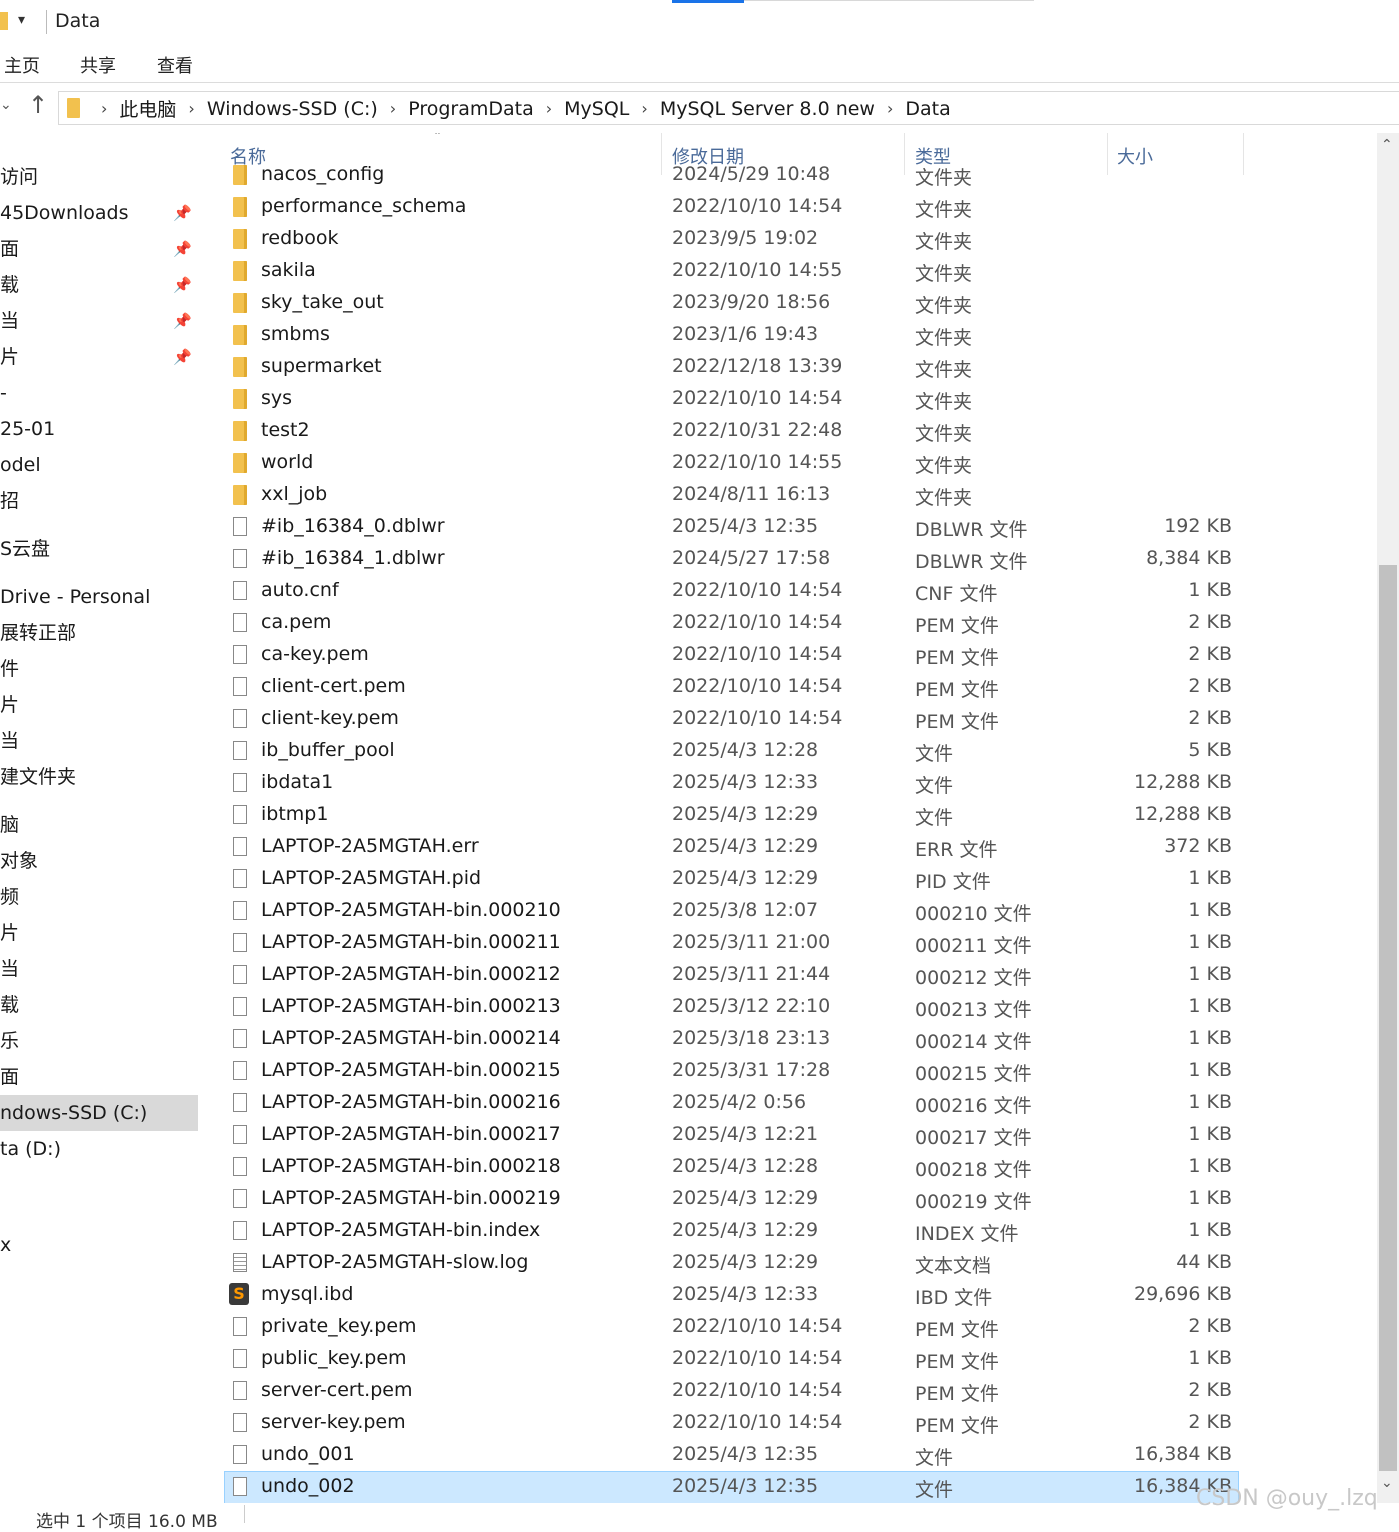  What do you see at coordinates (596, 109) in the screenshot?
I see `breadcrumb-mysql: MySQL` at bounding box center [596, 109].